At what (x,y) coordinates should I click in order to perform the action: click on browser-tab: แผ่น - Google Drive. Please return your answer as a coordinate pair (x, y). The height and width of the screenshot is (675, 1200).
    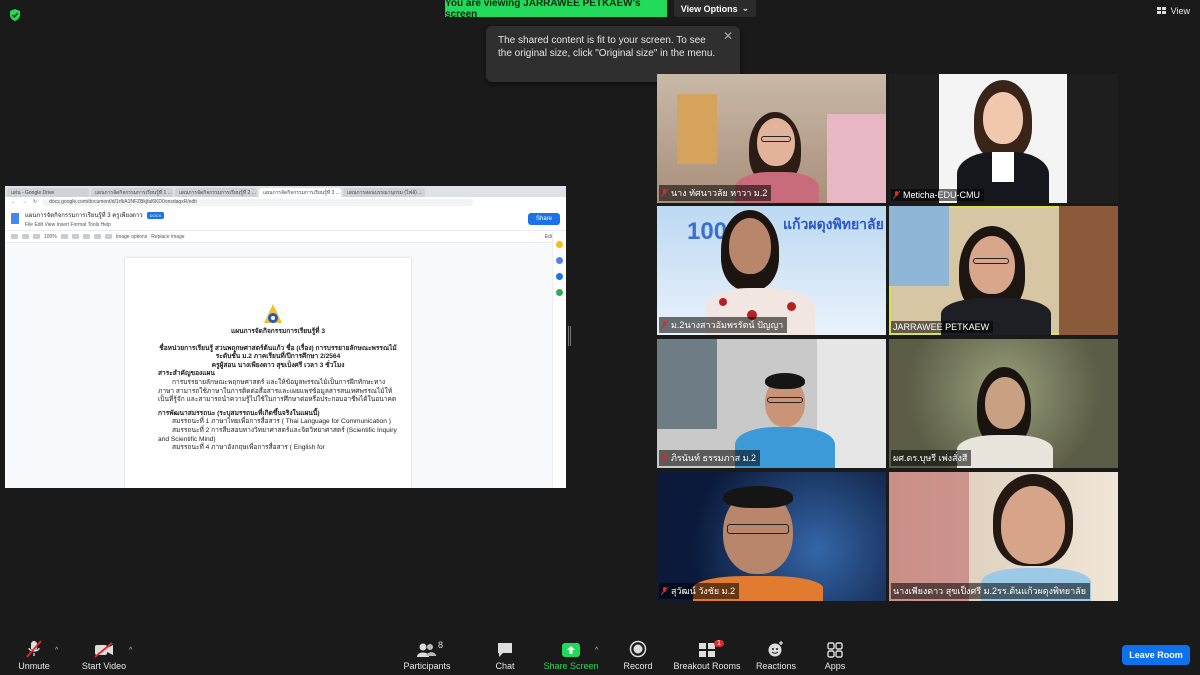
    Looking at the image, I should click on (48, 192).